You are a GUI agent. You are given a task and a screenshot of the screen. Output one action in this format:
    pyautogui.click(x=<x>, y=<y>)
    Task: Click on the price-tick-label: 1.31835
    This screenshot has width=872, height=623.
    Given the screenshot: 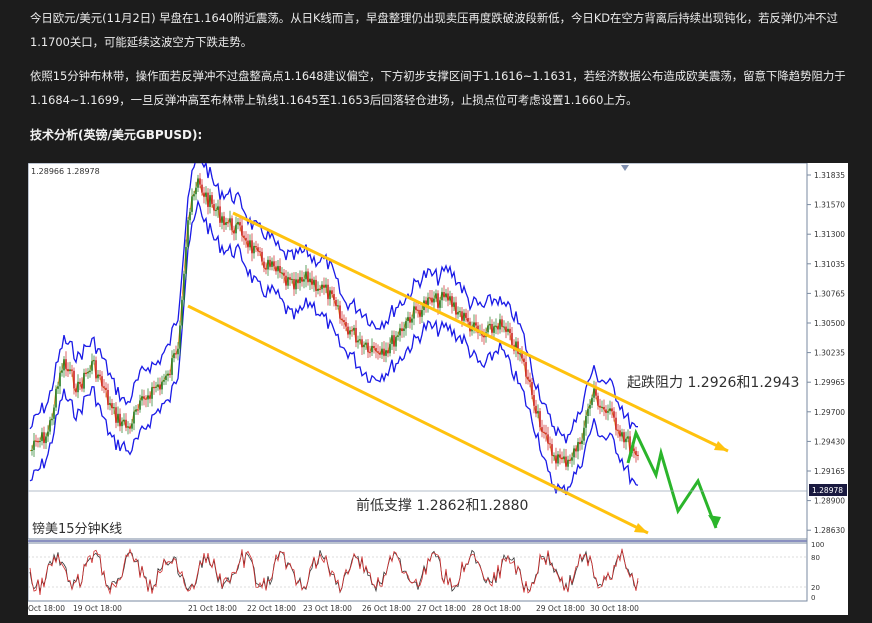 What is the action you would take?
    pyautogui.click(x=829, y=175)
    